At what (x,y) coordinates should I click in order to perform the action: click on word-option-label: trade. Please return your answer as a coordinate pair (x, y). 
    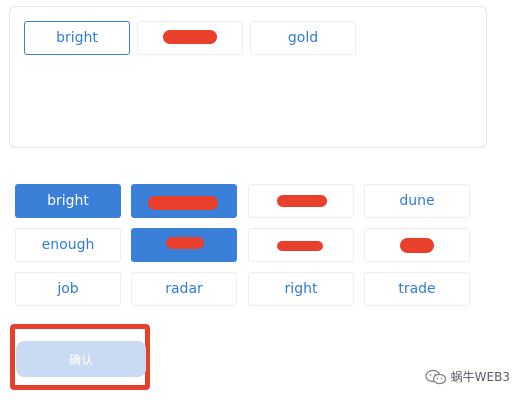
    Looking at the image, I should click on (417, 289).